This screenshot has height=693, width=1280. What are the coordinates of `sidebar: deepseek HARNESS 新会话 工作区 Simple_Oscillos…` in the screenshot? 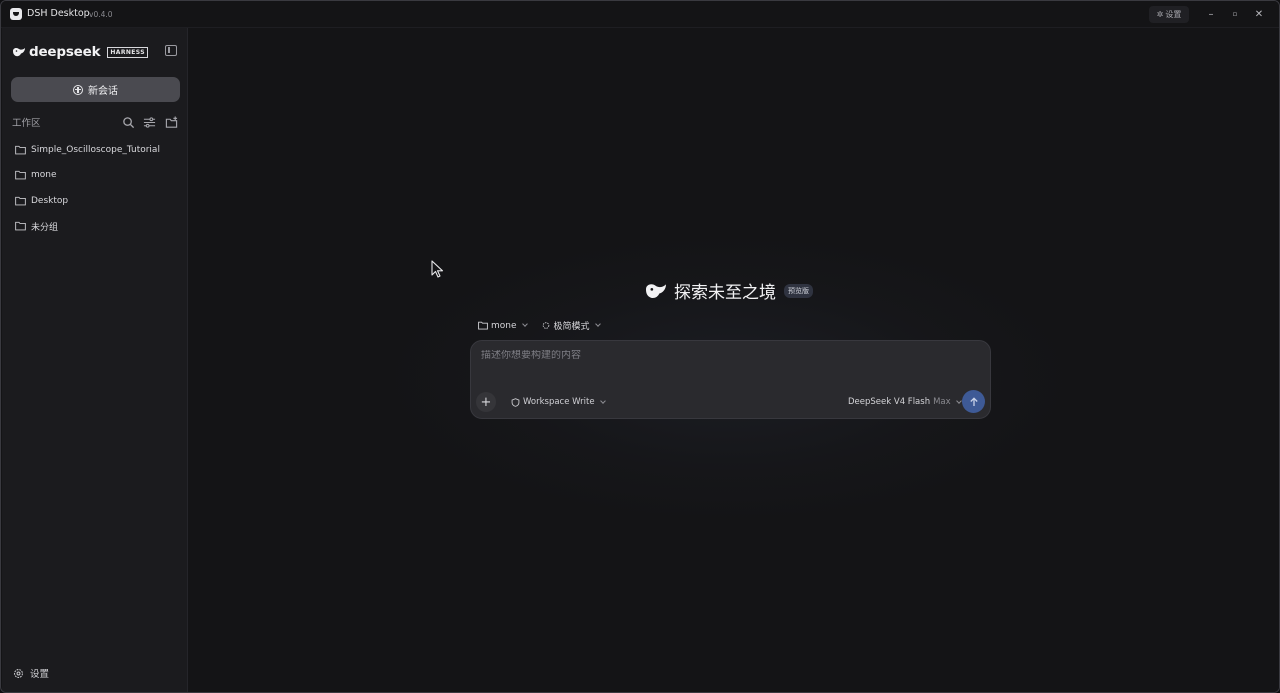 It's located at (95, 360).